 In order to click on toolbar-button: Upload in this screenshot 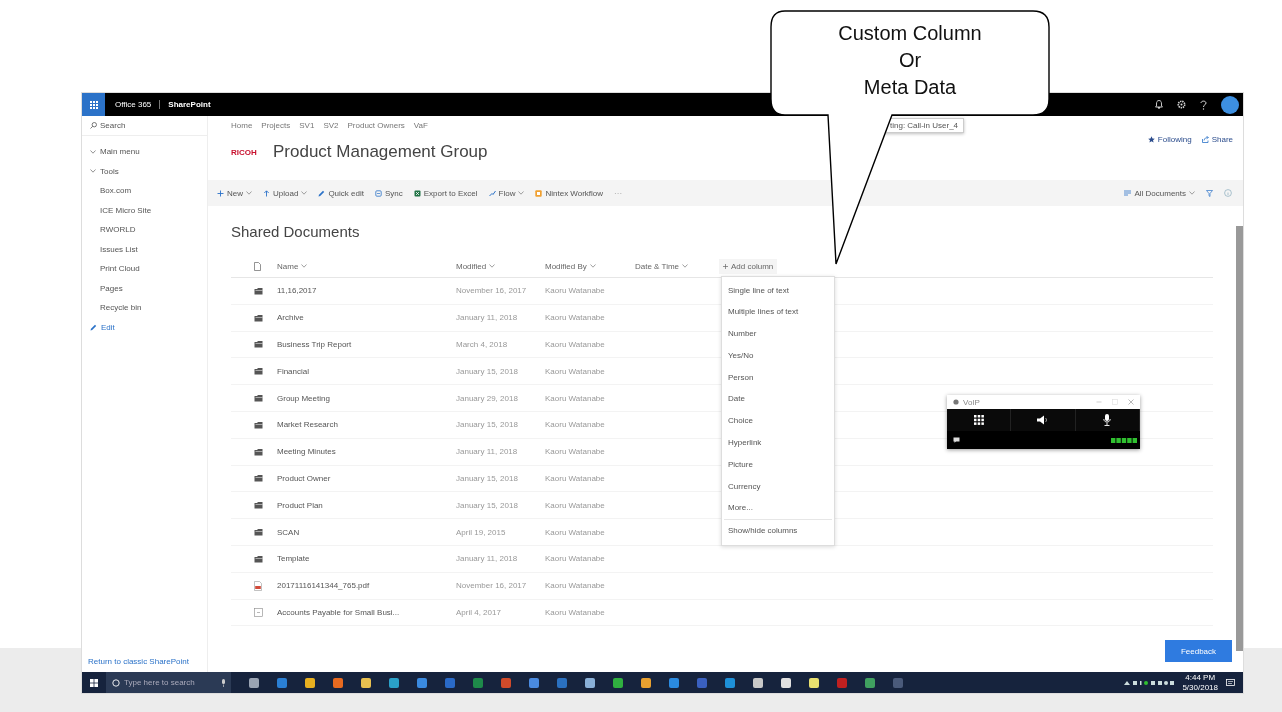, I will do `click(285, 193)`.